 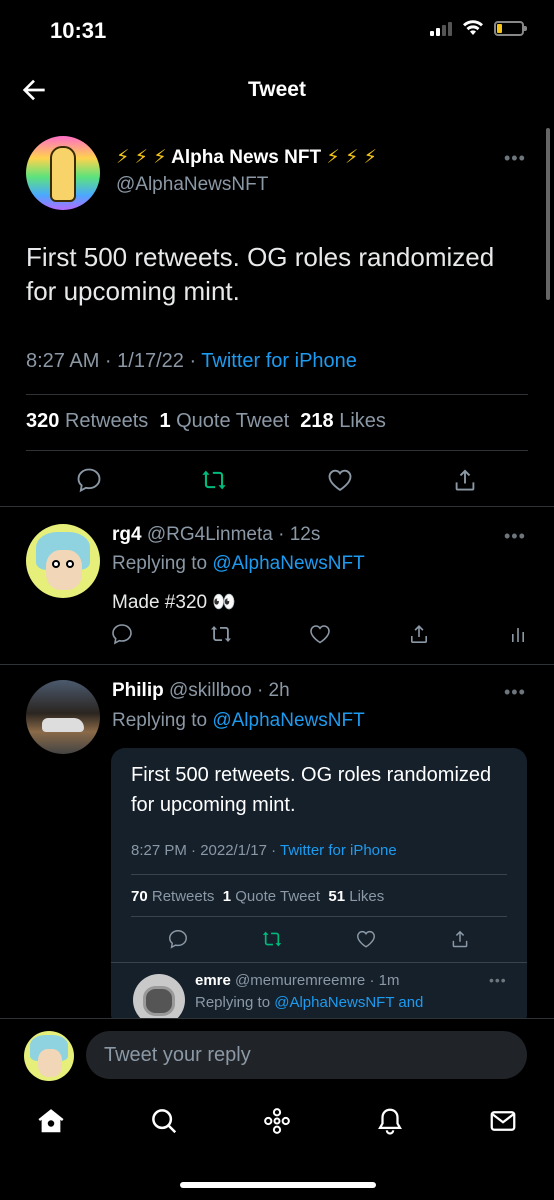 What do you see at coordinates (138, 690) in the screenshot?
I see `reply-display-name: Philip` at bounding box center [138, 690].